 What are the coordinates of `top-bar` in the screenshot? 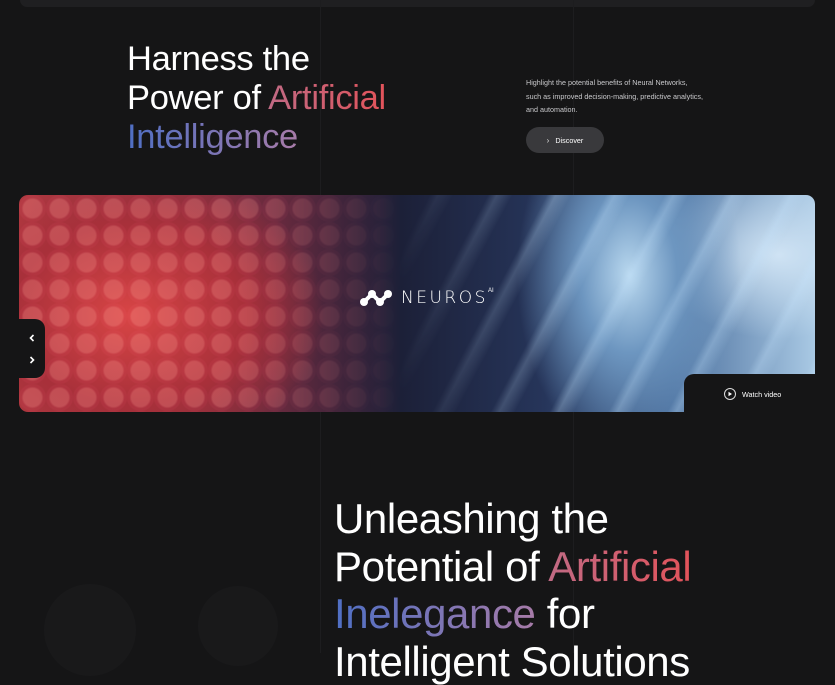 It's located at (417, 3).